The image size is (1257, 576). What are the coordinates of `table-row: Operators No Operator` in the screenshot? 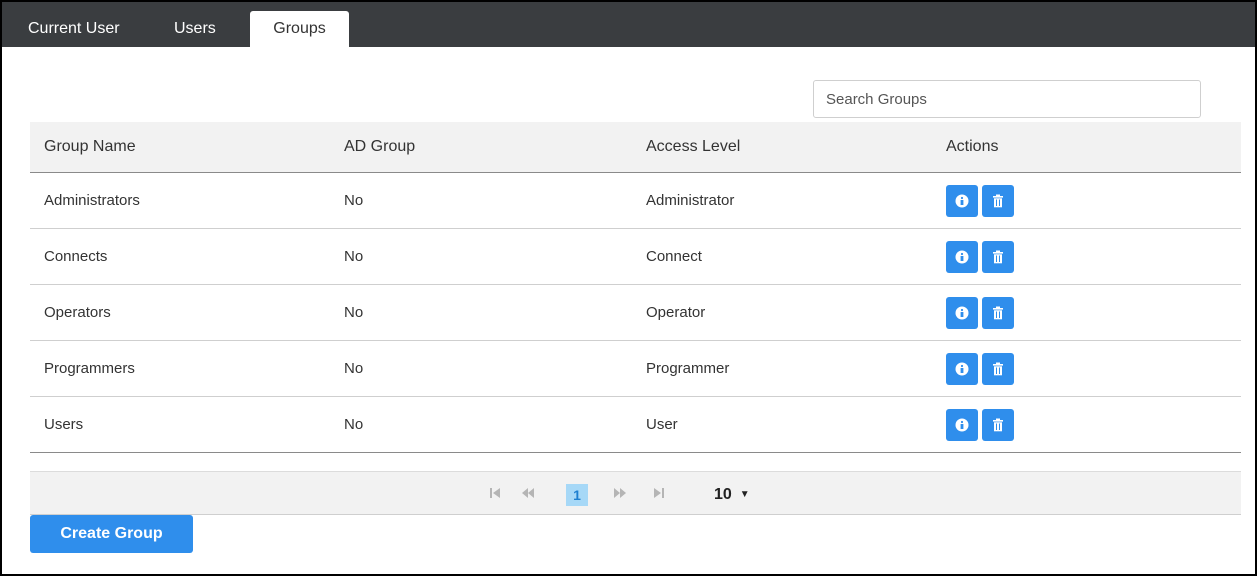 It's located at (635, 313).